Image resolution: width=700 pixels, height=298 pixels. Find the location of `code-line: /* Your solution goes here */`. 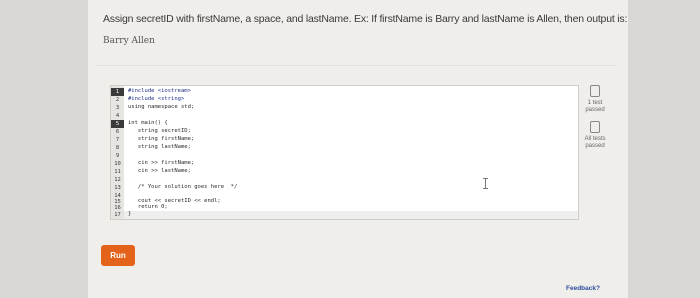

code-line: /* Your solution goes here */ is located at coordinates (182, 187).